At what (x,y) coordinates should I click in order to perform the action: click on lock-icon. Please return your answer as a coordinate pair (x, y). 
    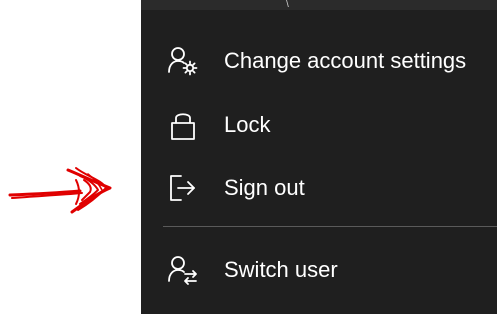
    Looking at the image, I should click on (183, 125).